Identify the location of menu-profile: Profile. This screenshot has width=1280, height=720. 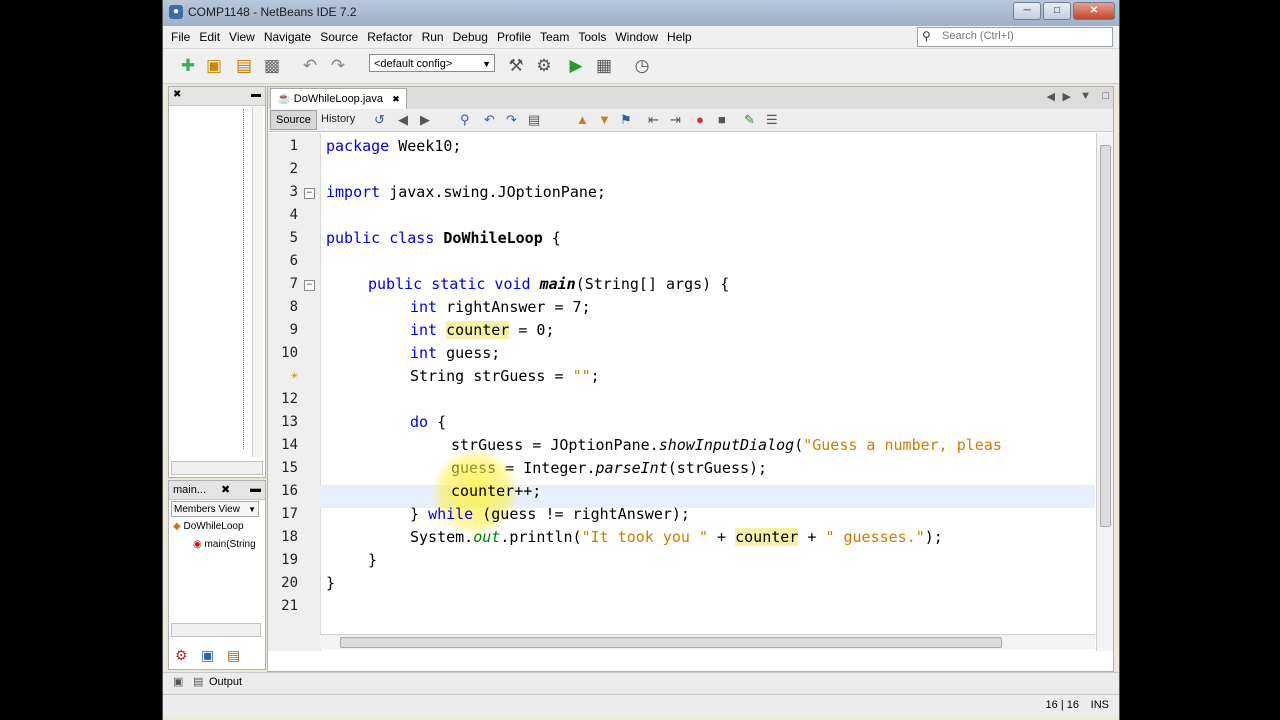
(514, 37).